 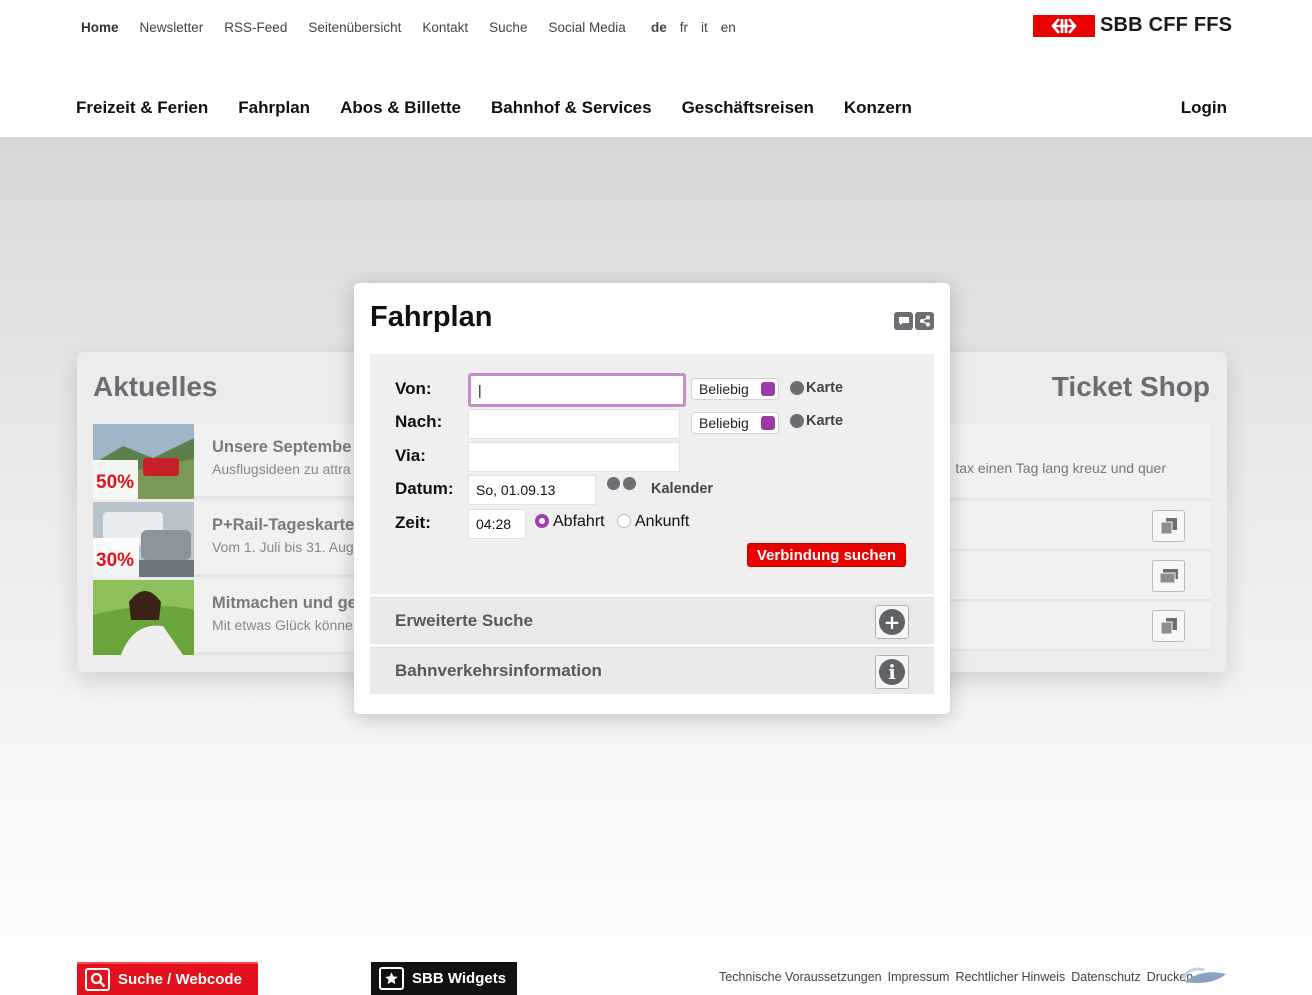 I want to click on share-icon, so click(x=924, y=321).